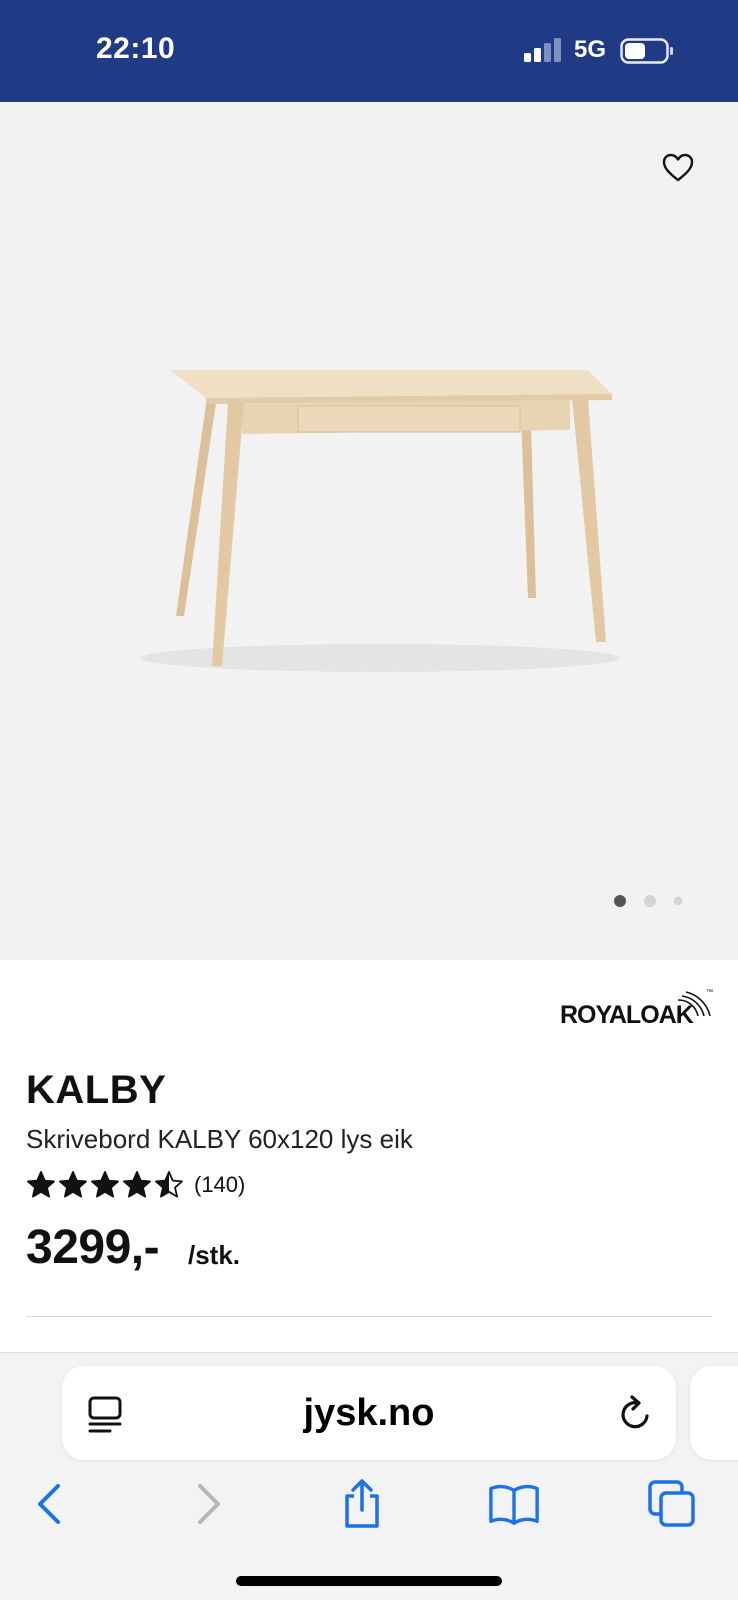 The image size is (738, 1600). I want to click on product-price: 3299,-, so click(93, 1247).